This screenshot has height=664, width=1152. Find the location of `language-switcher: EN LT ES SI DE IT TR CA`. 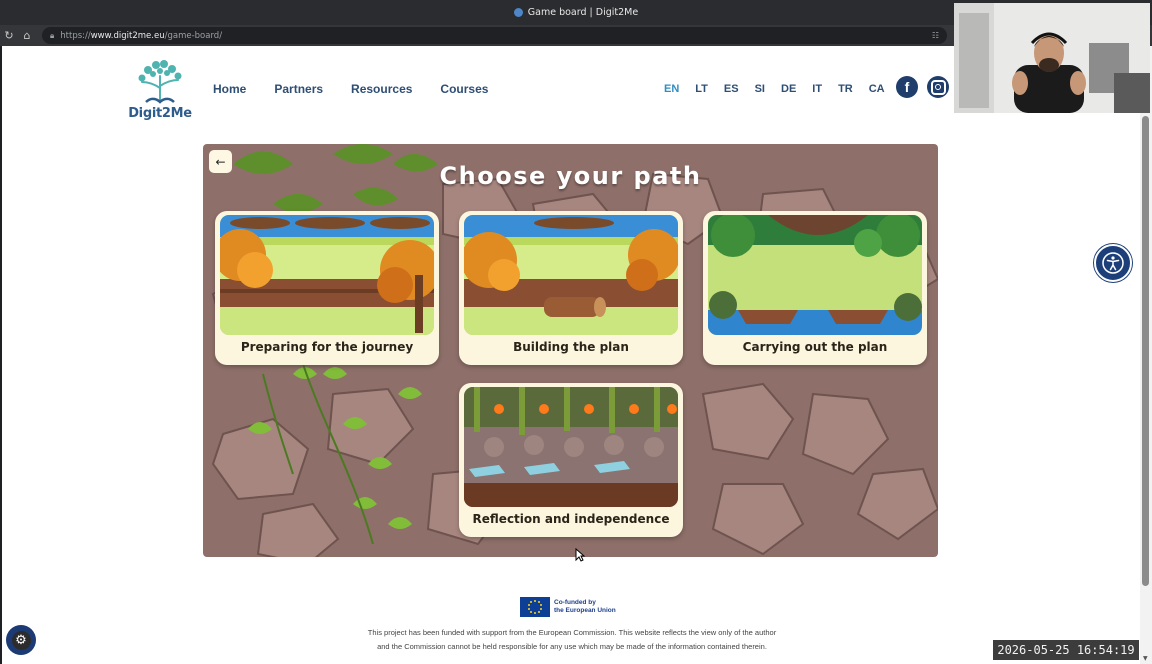

language-switcher: EN LT ES SI DE IT TR CA is located at coordinates (774, 89).